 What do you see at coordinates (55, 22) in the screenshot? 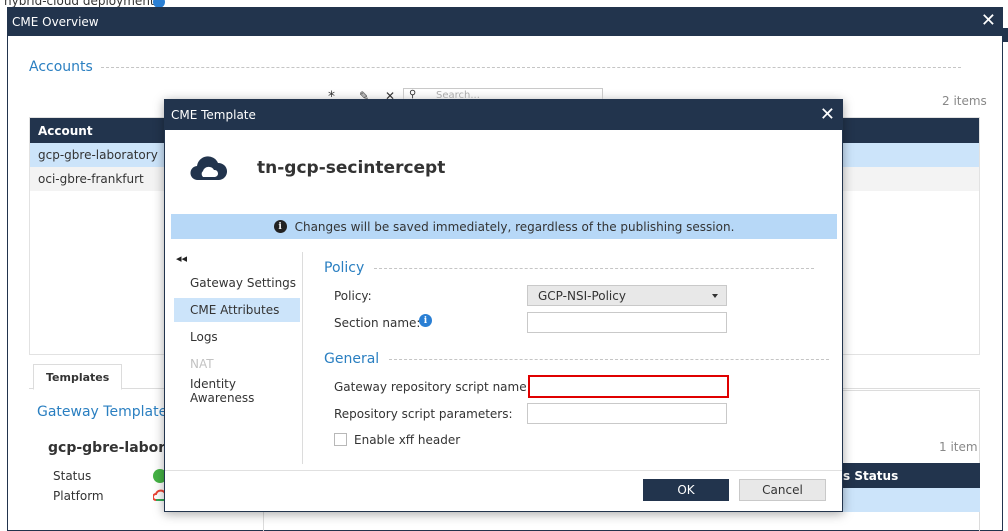
I see `dialog-title: CME Overview` at bounding box center [55, 22].